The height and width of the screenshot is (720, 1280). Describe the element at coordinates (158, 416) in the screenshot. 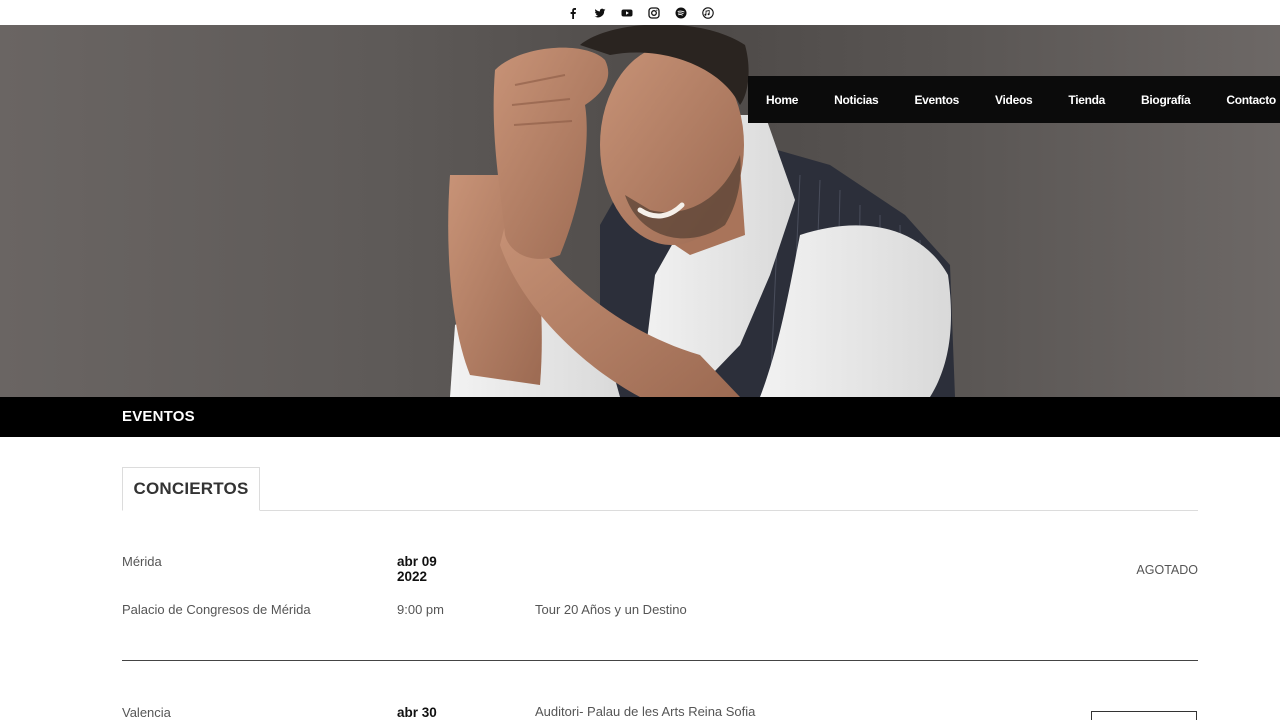

I see `page-title: EVENTOS` at that location.